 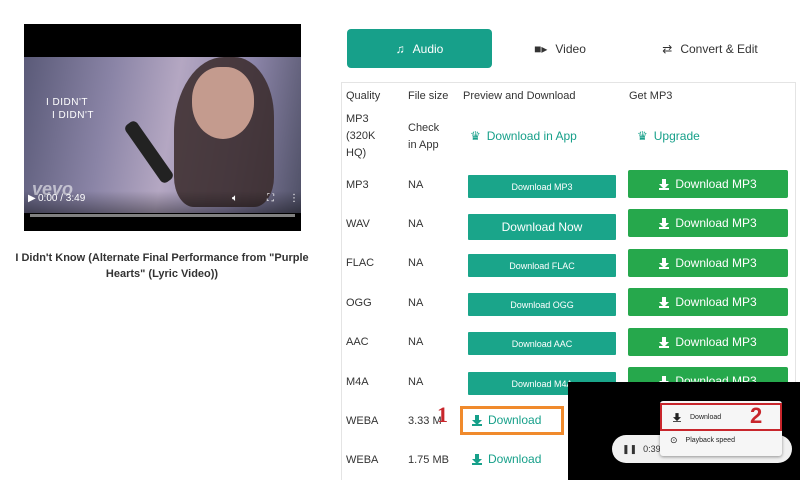 I want to click on row-quality: MP3, so click(x=357, y=185).